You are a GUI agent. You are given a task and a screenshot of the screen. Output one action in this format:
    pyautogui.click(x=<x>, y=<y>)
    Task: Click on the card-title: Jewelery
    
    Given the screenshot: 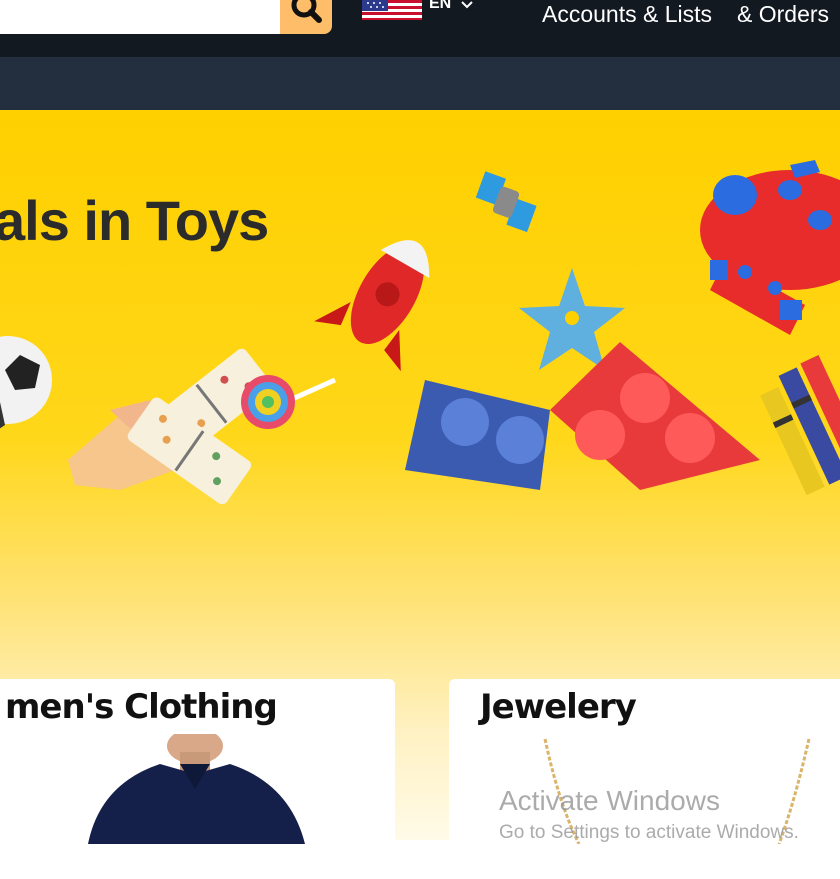 What is the action you would take?
    pyautogui.click(x=558, y=707)
    